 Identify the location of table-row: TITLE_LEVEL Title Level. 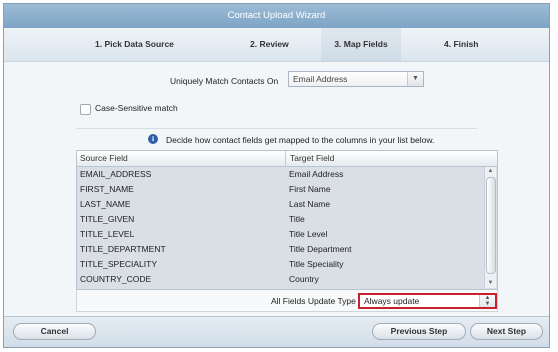
(281, 234).